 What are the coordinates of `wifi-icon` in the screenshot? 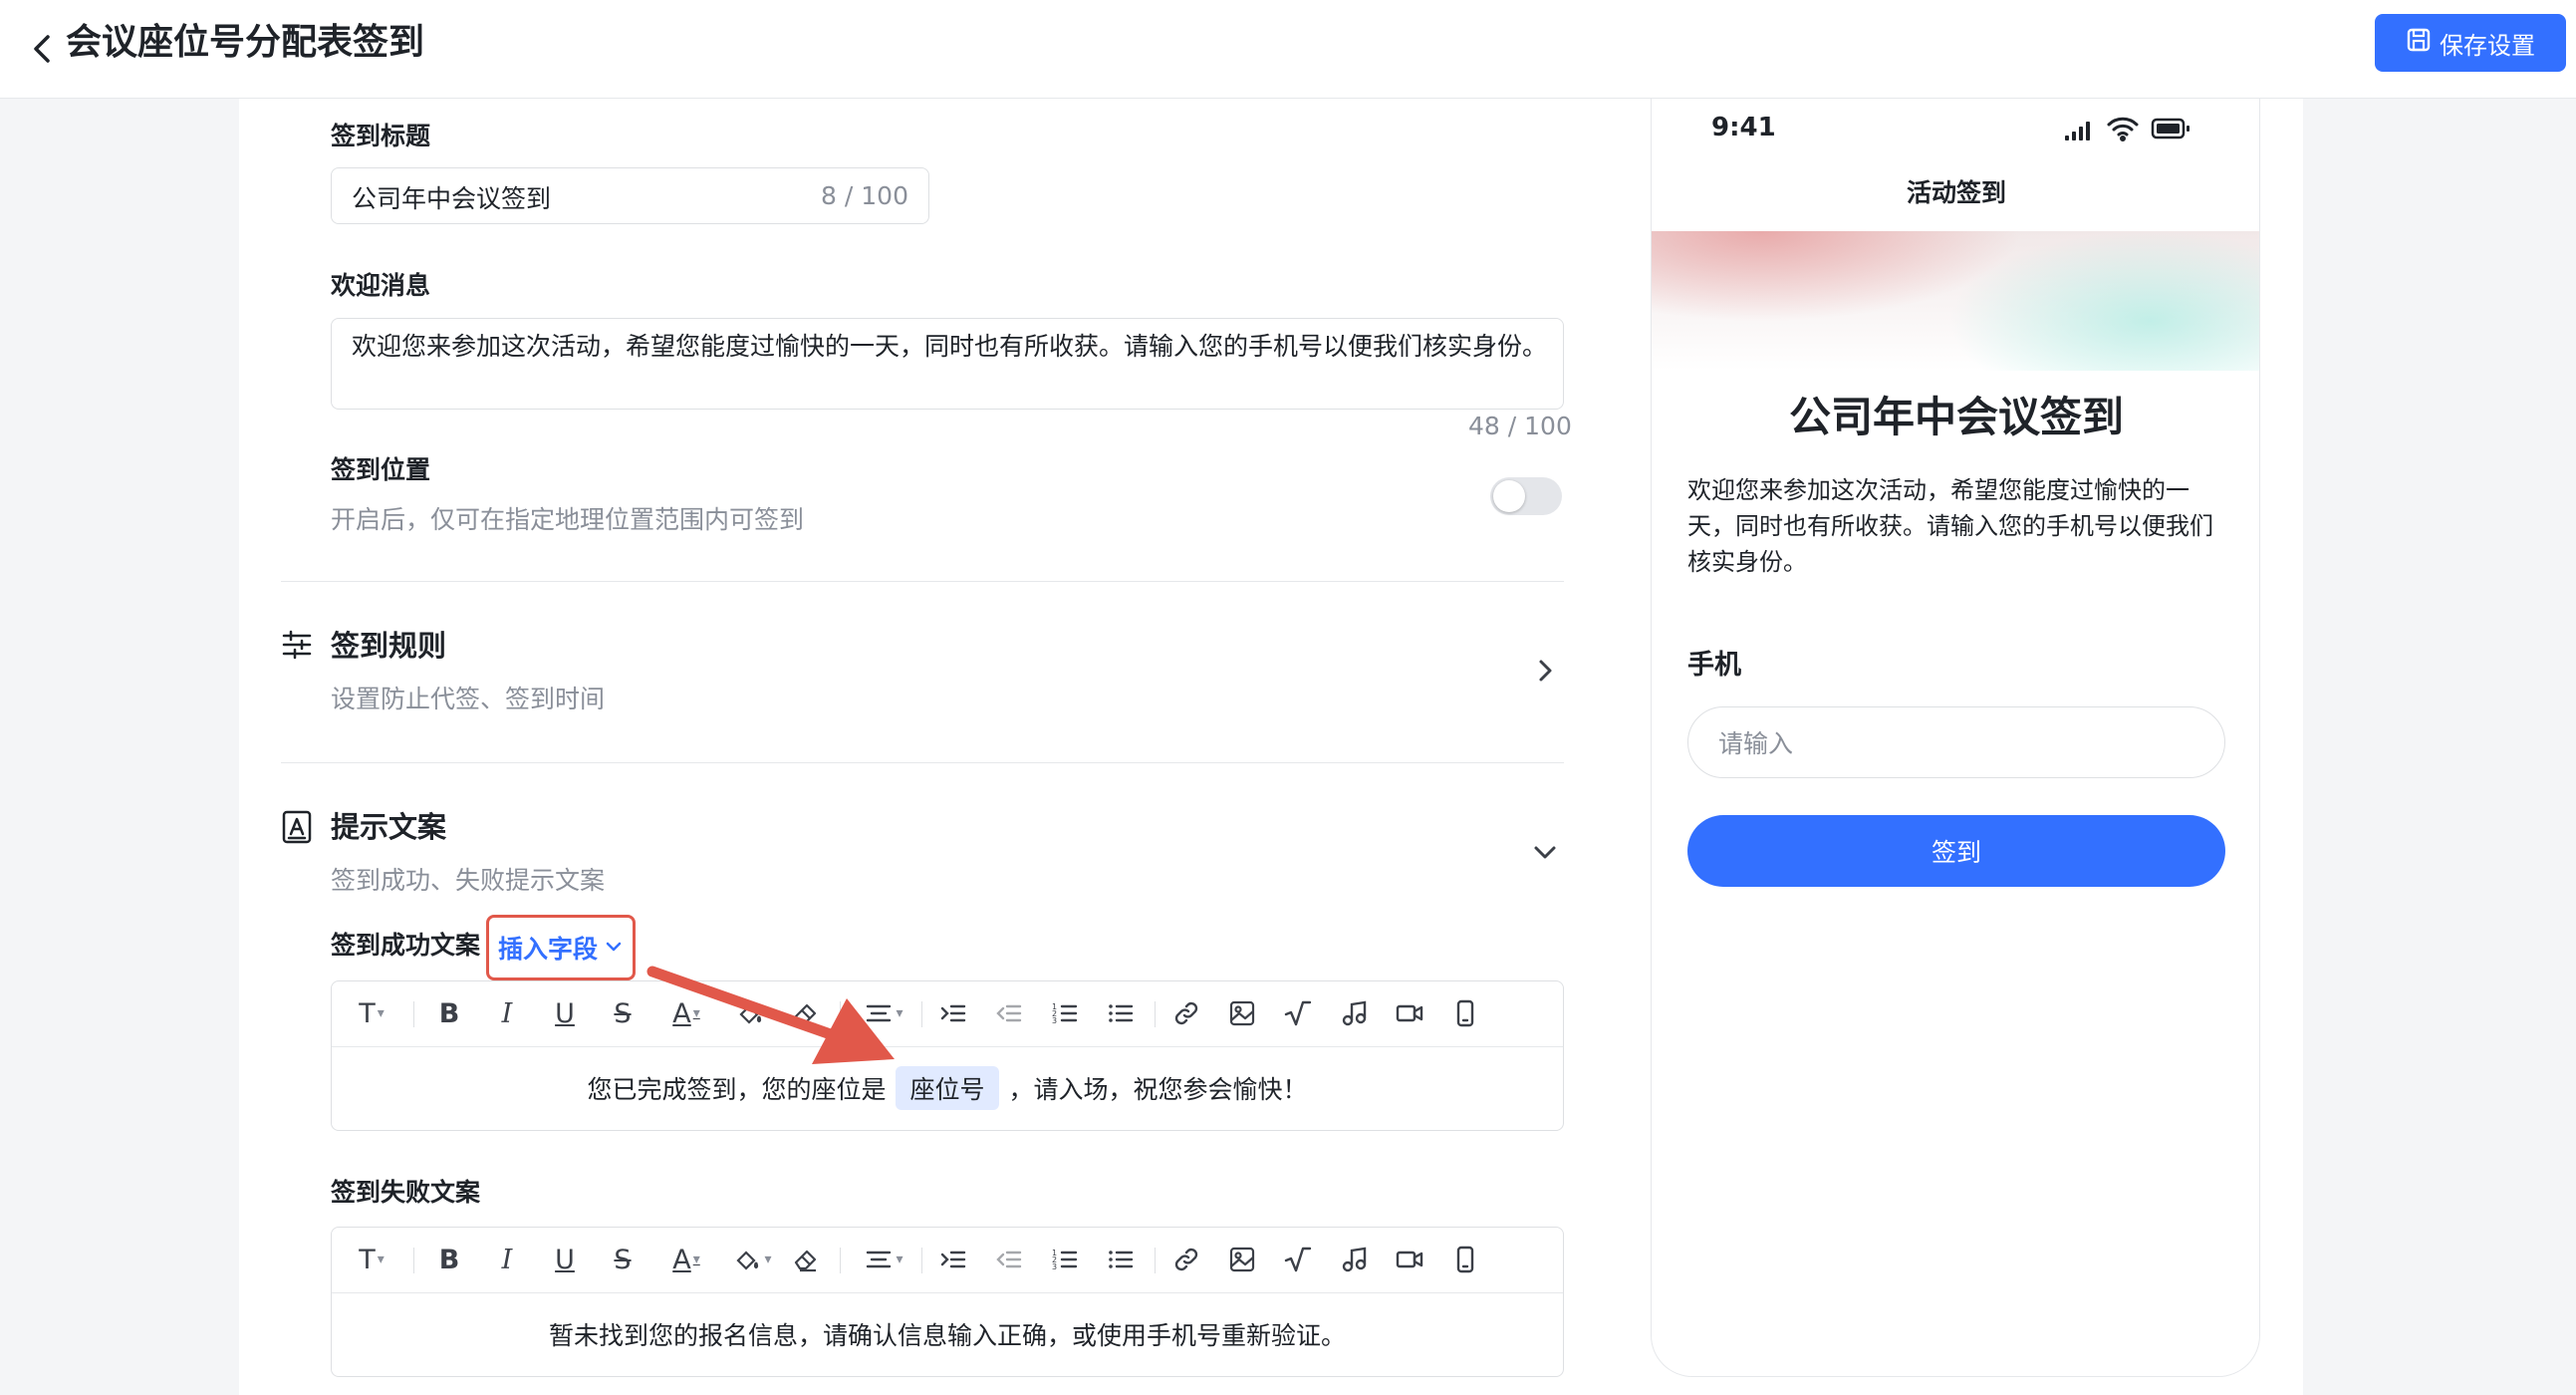 It's located at (2123, 128).